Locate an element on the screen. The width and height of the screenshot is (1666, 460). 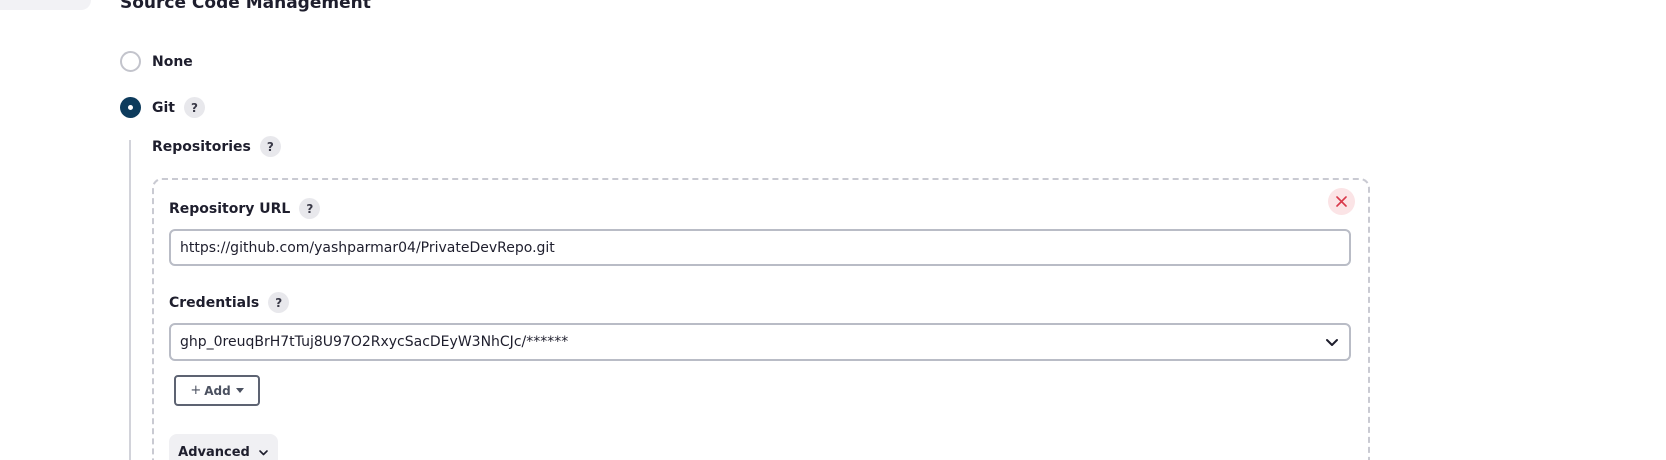
add-credentials-button: + Add is located at coordinates (217, 390).